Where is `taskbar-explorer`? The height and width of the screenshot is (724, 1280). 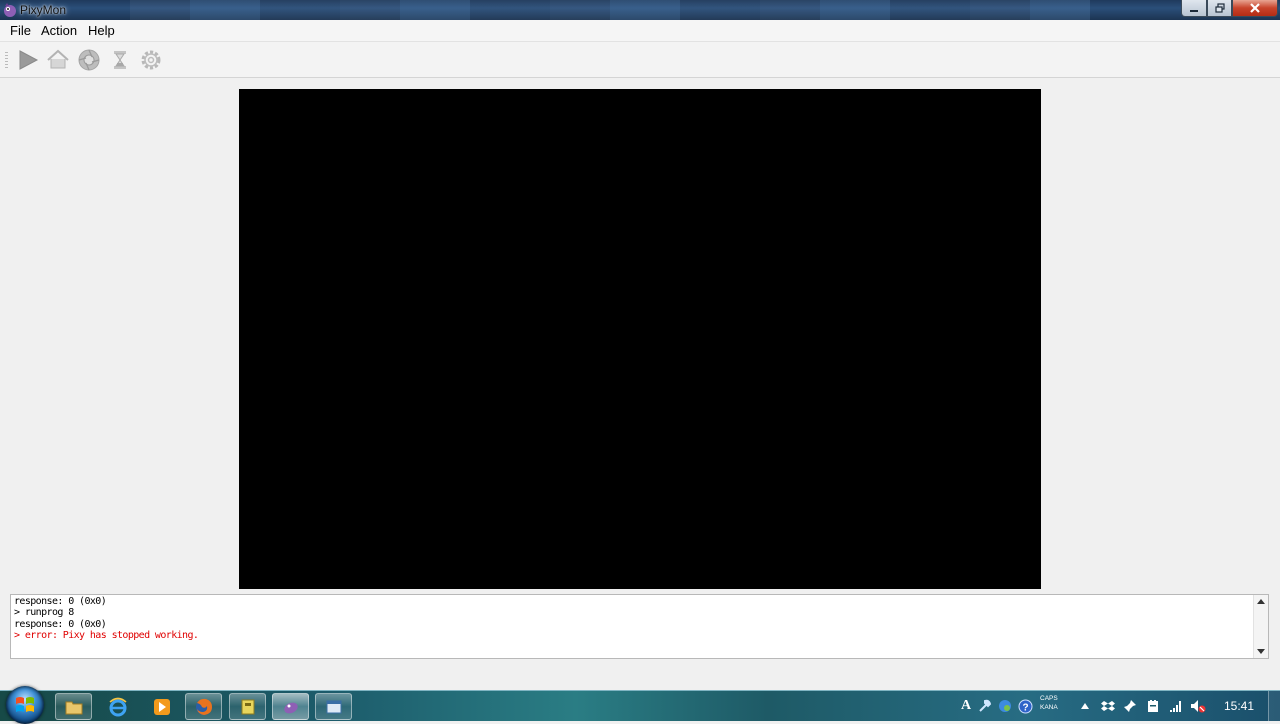 taskbar-explorer is located at coordinates (73, 706).